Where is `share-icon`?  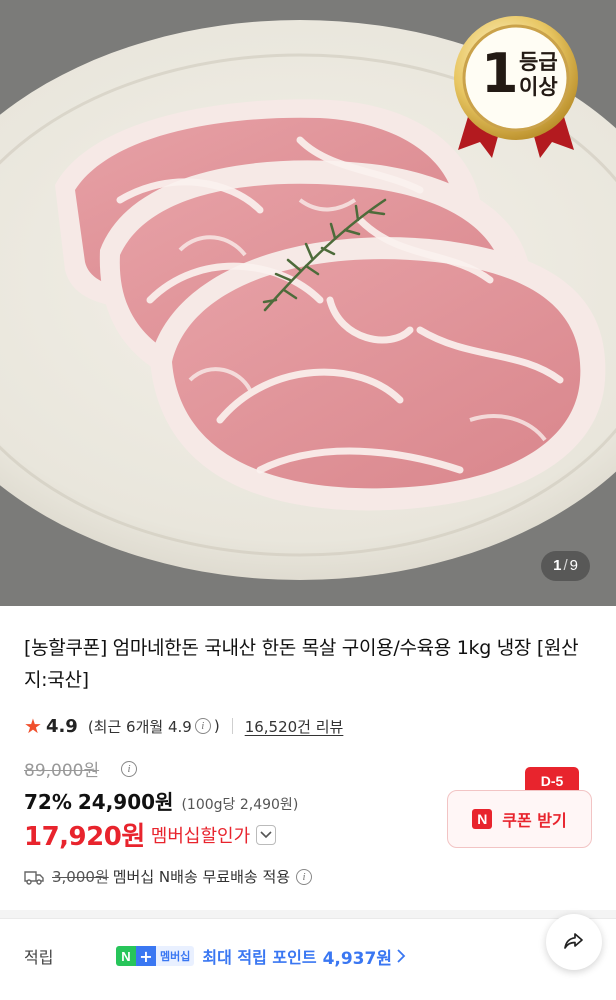 share-icon is located at coordinates (573, 941).